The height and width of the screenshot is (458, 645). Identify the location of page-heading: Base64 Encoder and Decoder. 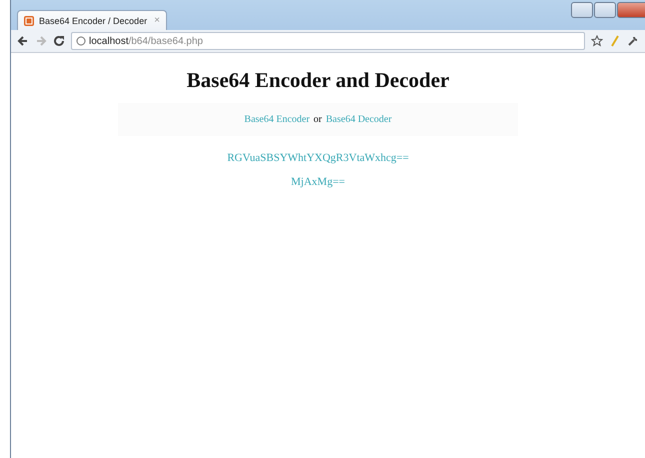
(318, 80).